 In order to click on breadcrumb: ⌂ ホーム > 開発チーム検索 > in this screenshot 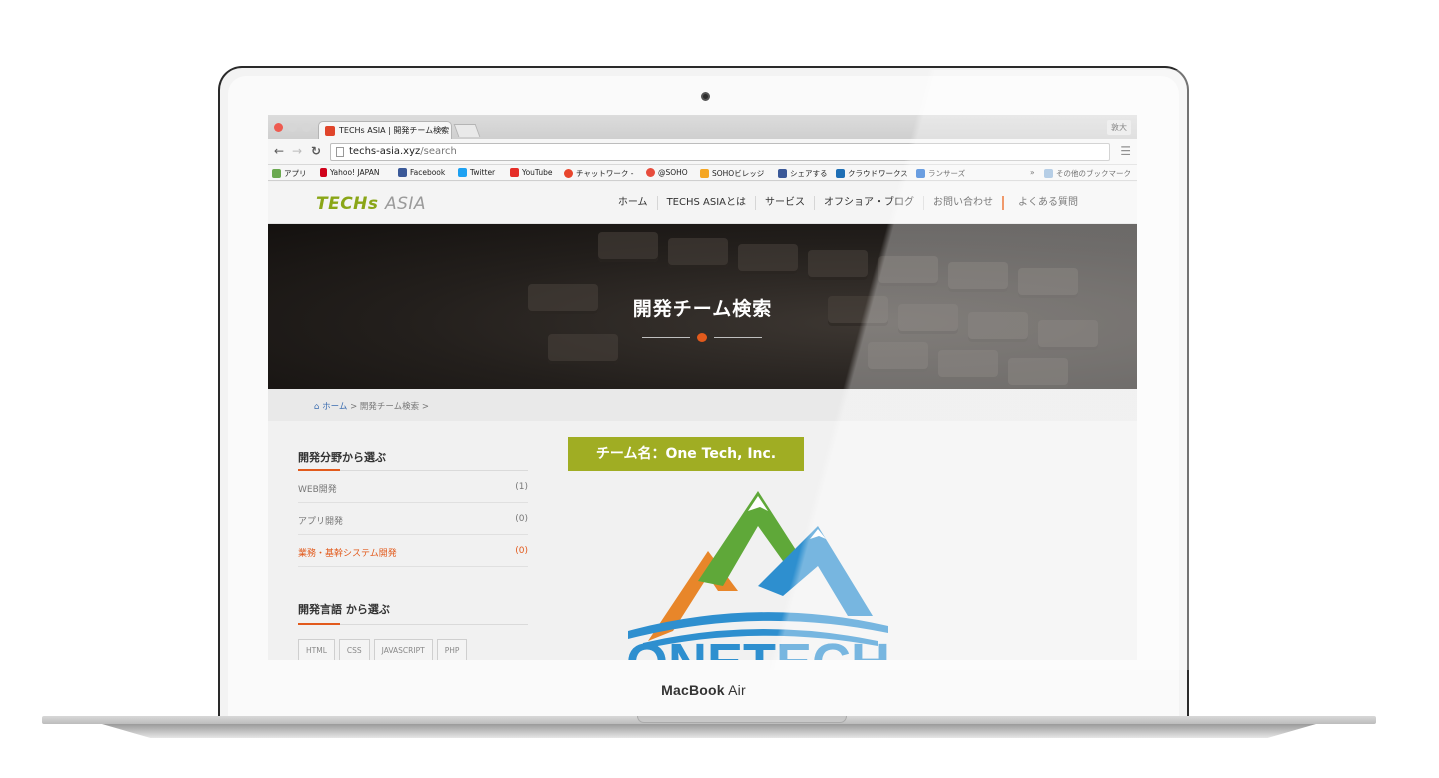, I will do `click(371, 407)`.